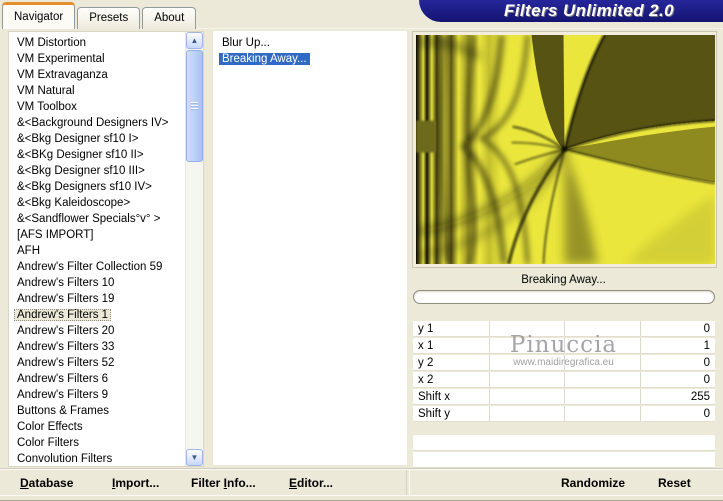  I want to click on scrollbar-thumb, so click(194, 106).